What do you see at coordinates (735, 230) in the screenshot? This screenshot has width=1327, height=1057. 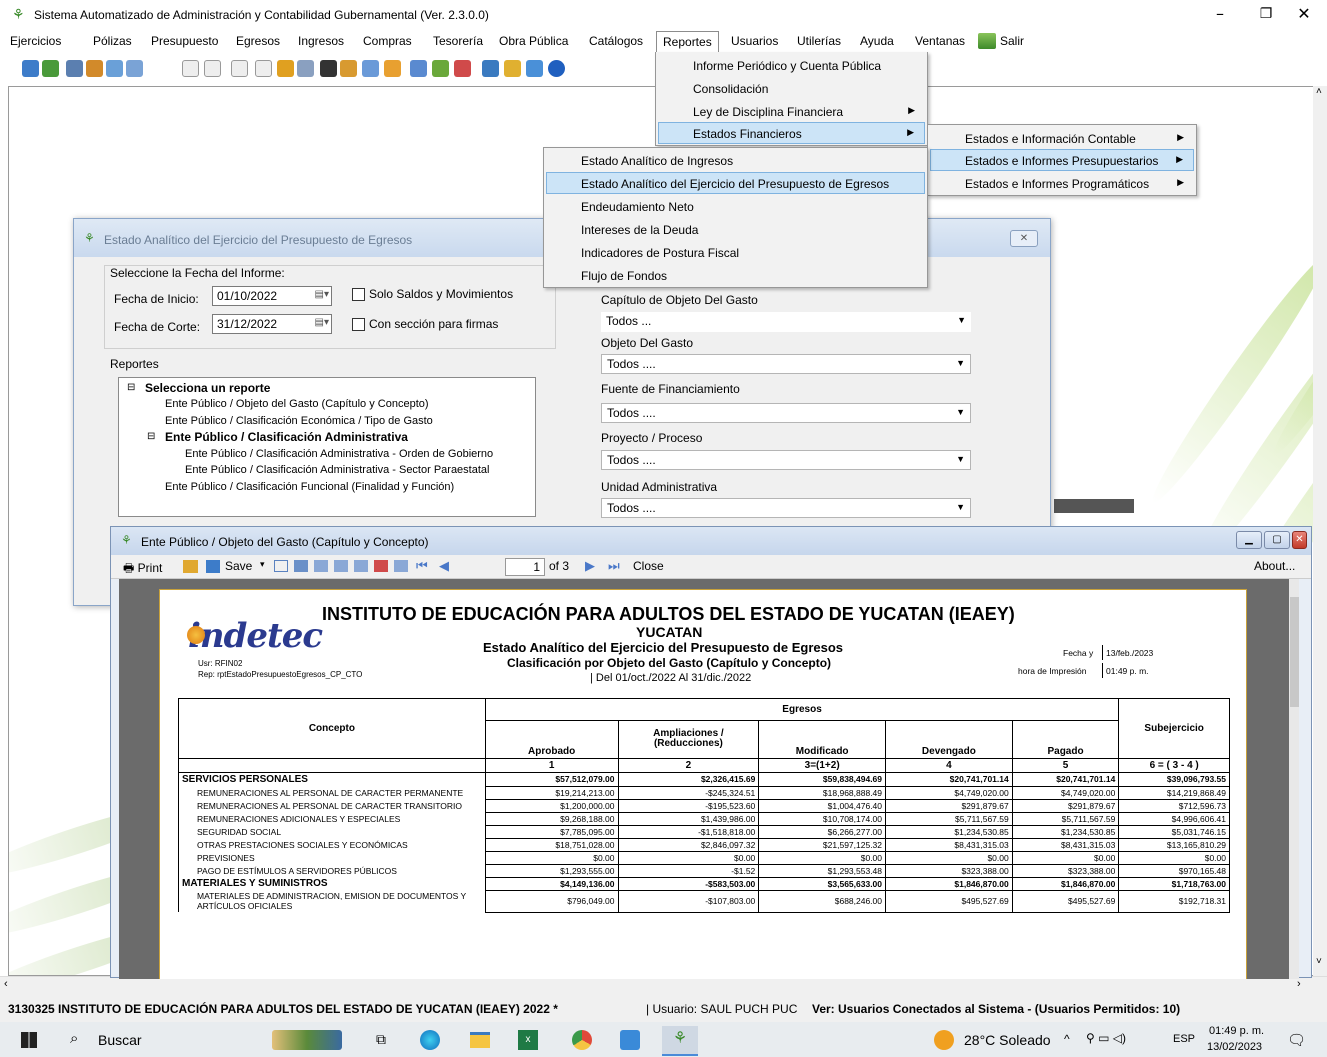 I see `menu-item-intereses-deuda: Intereses de la Deuda` at bounding box center [735, 230].